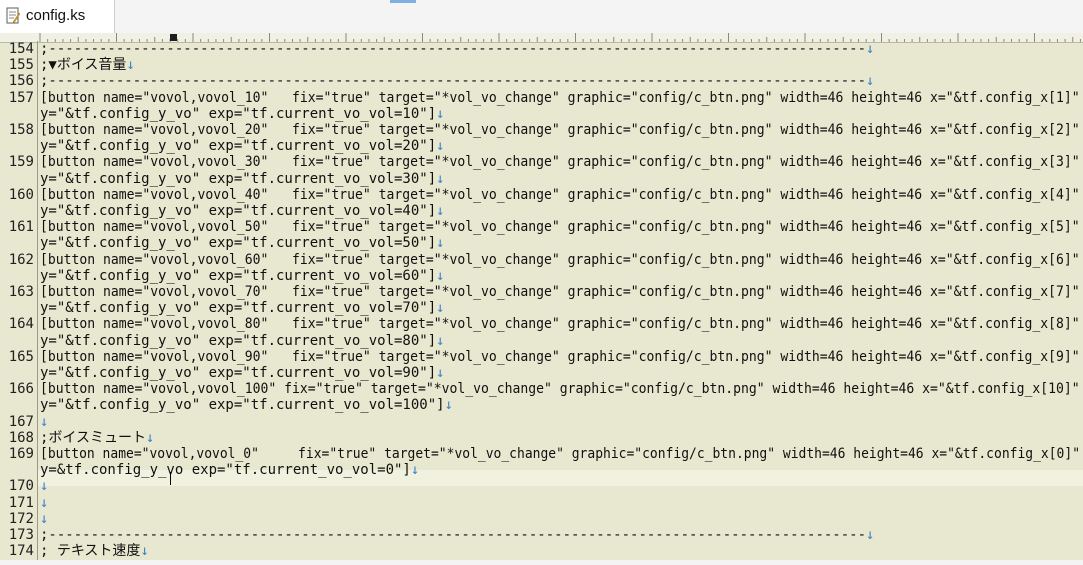  What do you see at coordinates (21, 502) in the screenshot?
I see `line-number: 171` at bounding box center [21, 502].